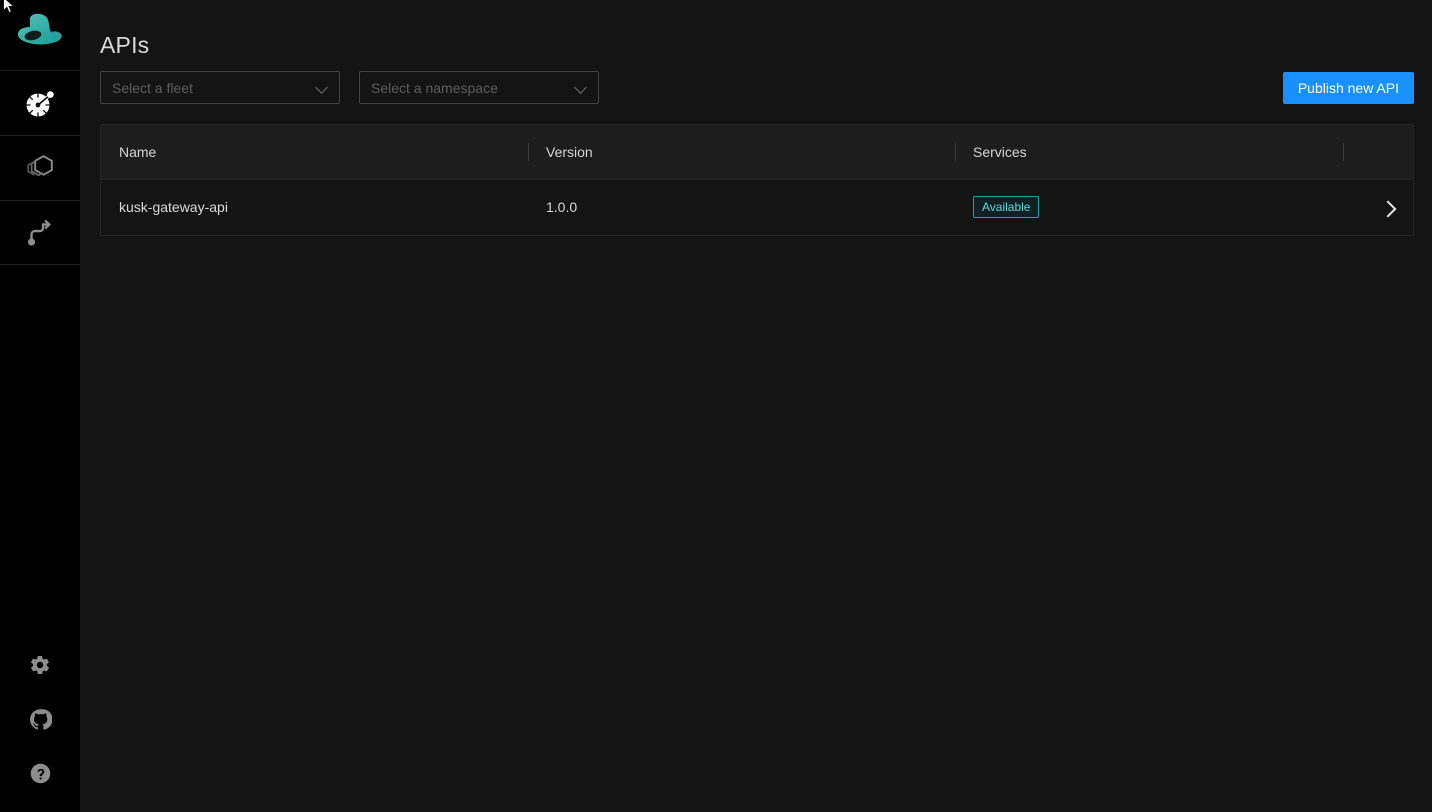  What do you see at coordinates (1149, 206) in the screenshot?
I see `cell-api-services: Available` at bounding box center [1149, 206].